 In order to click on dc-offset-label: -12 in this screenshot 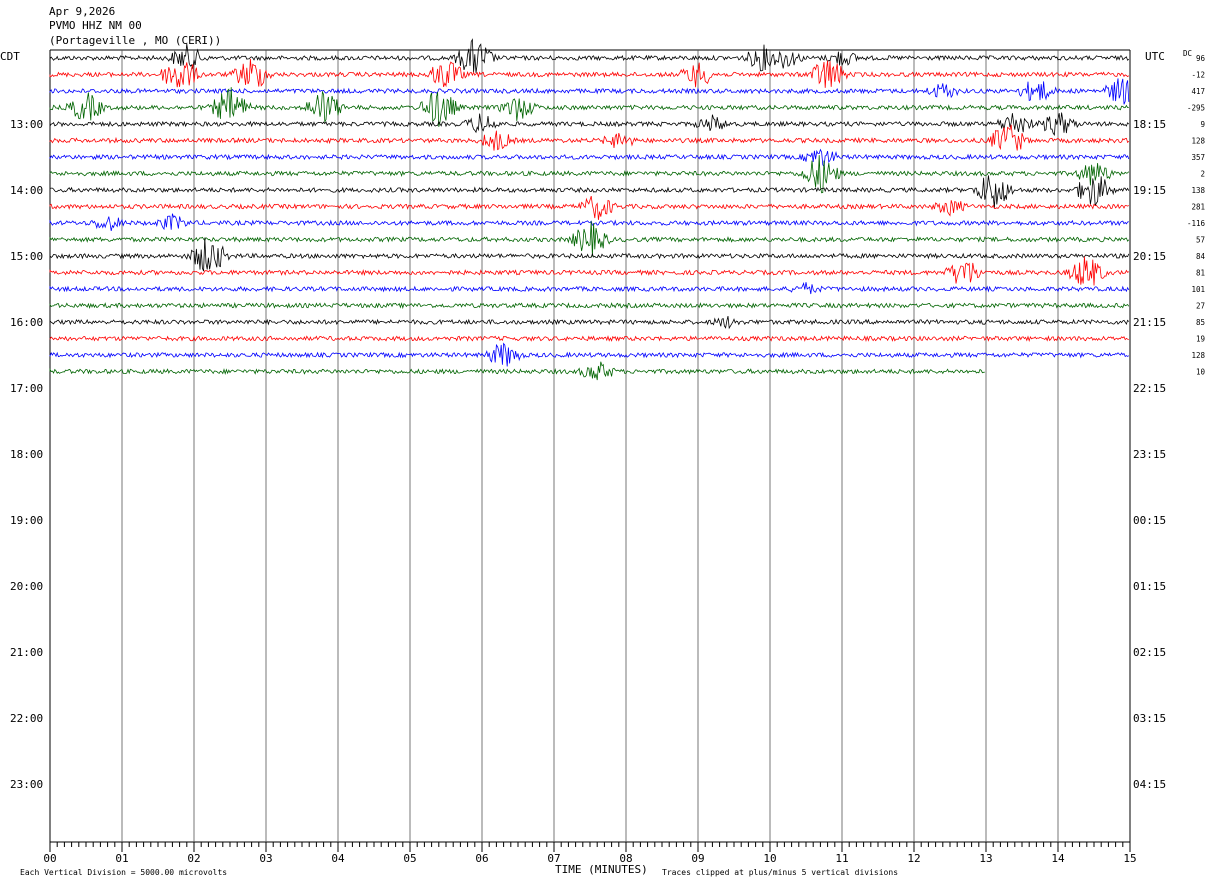, I will do `click(1198, 75)`.